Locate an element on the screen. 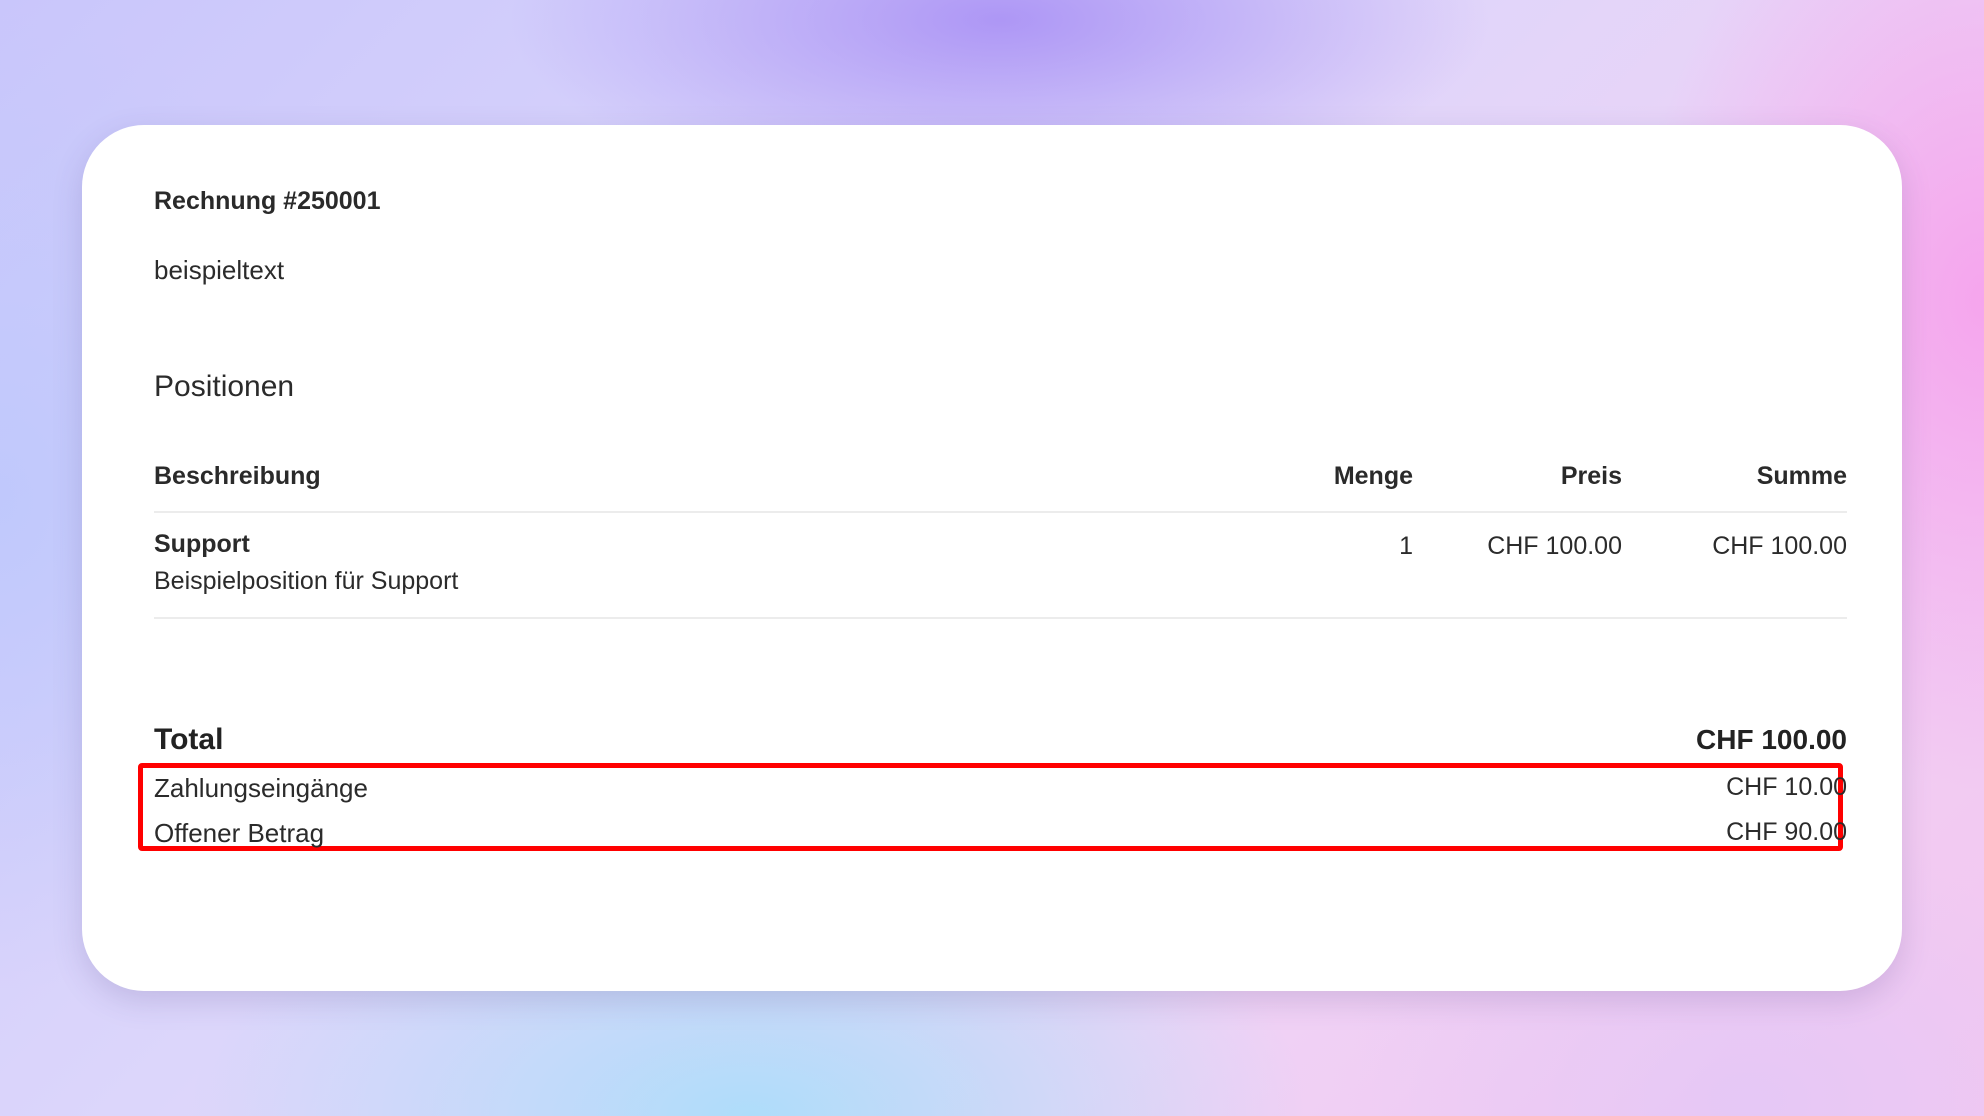 The width and height of the screenshot is (1984, 1116). positions-heading: Positionen is located at coordinates (224, 386).